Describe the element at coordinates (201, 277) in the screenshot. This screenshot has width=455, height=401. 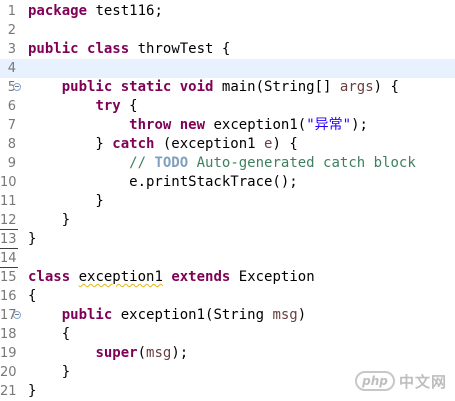
I see `code-token: extends` at that location.